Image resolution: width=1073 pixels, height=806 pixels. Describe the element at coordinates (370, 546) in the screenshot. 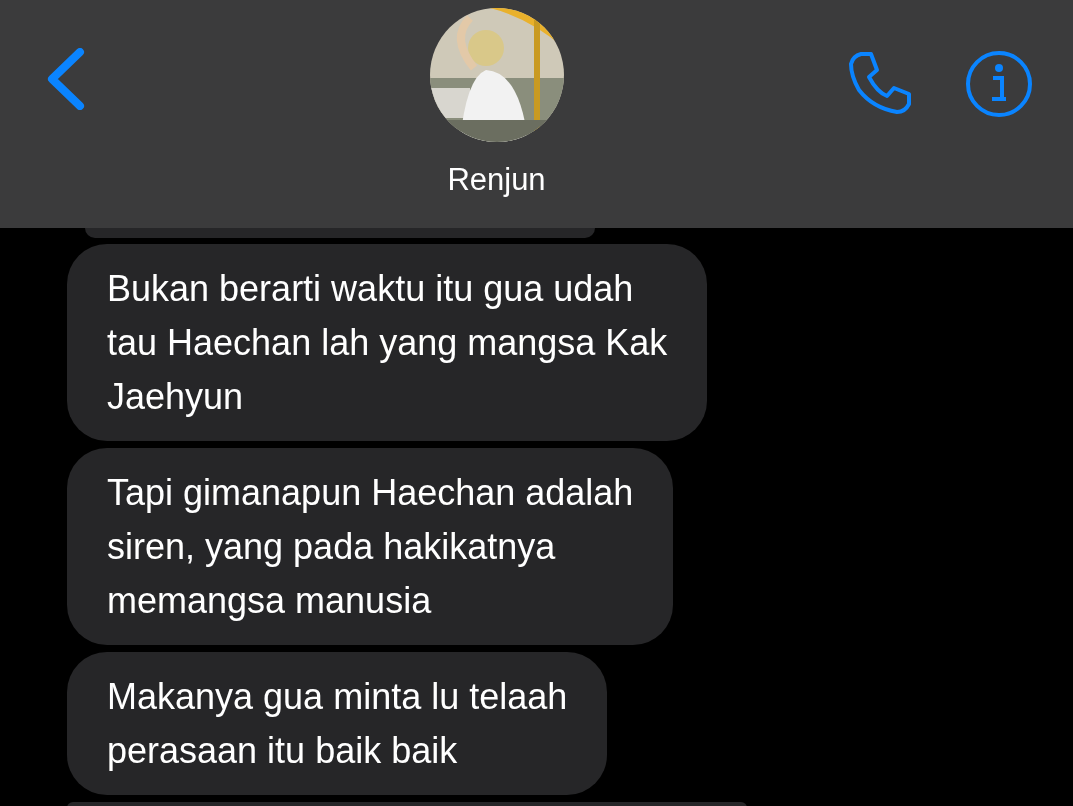

I see `message-bubble: Tapi gimanapun Haechan adalah siren, yang pada hakikatnya memangsa manusia` at that location.